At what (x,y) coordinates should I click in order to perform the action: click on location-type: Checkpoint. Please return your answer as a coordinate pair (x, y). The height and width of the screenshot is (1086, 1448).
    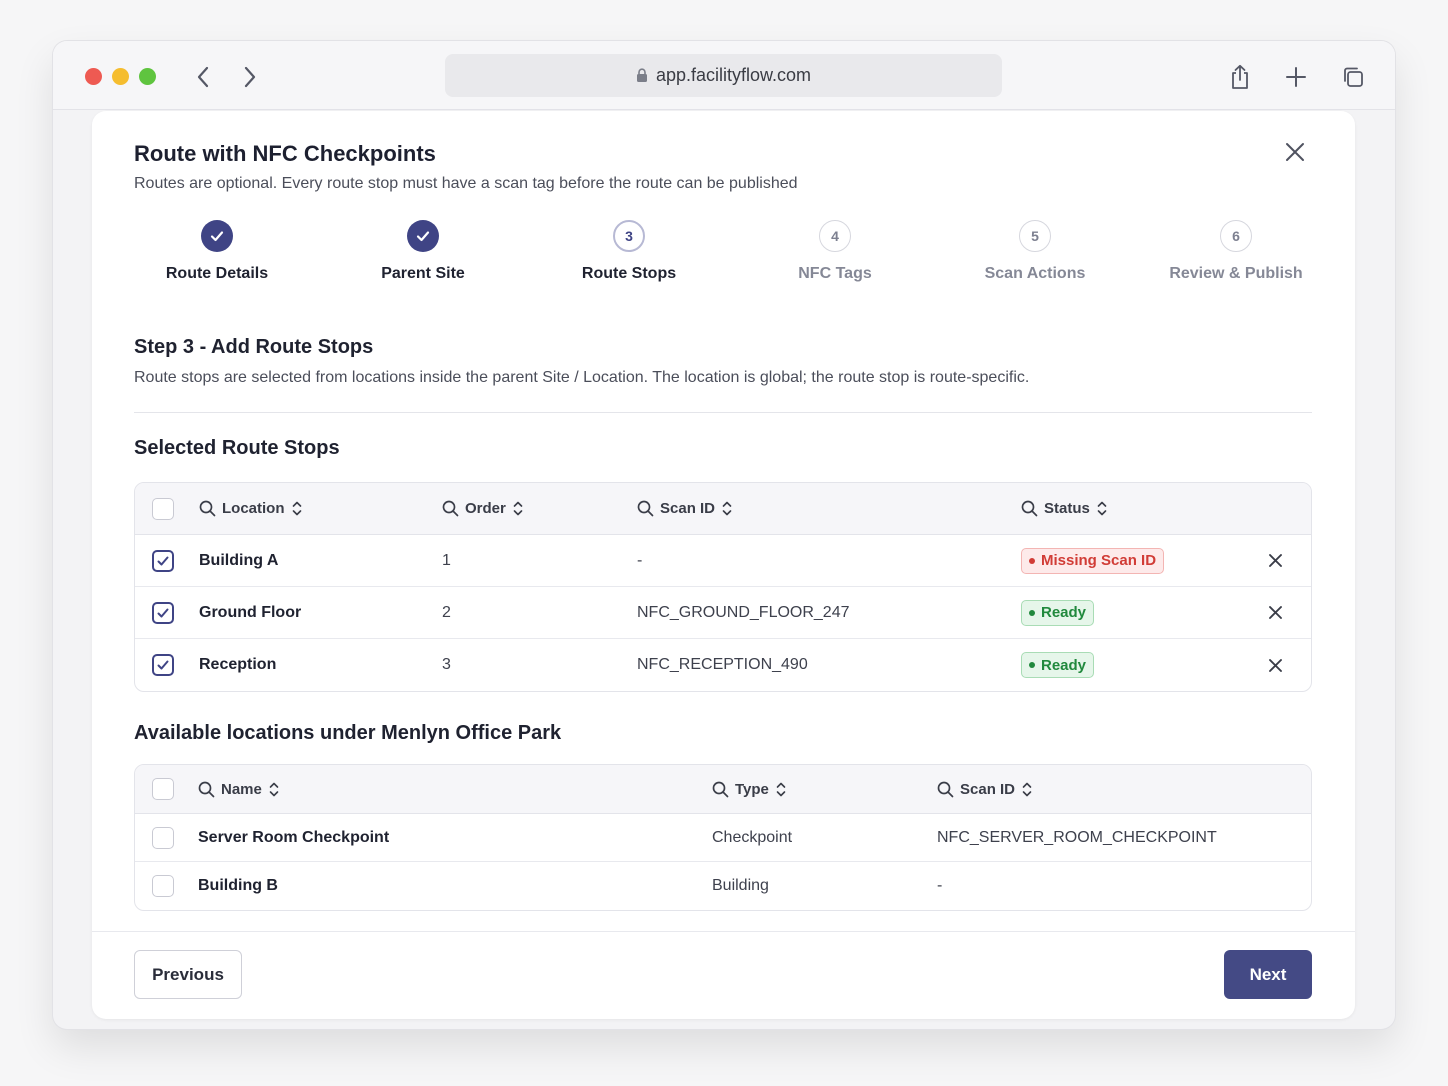
    Looking at the image, I should click on (752, 837).